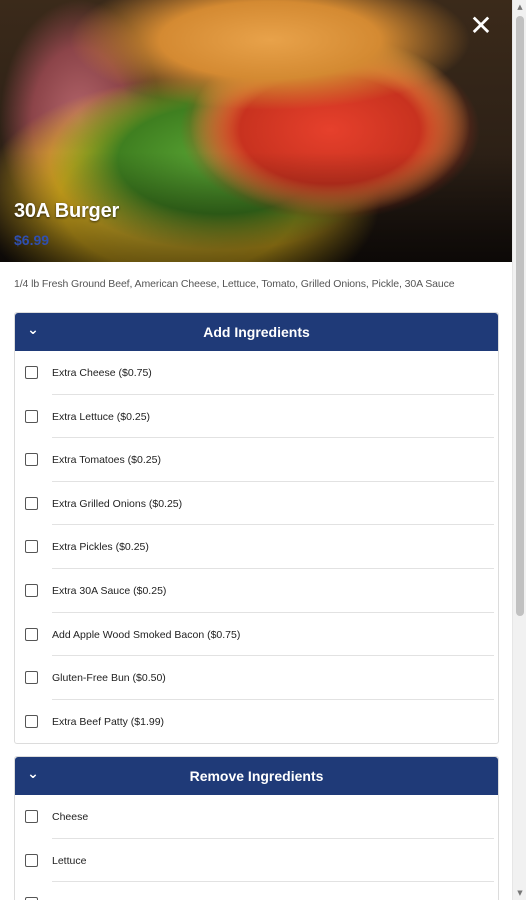  Describe the element at coordinates (520, 7) in the screenshot. I see `scroll-up-icon: ▲` at that location.